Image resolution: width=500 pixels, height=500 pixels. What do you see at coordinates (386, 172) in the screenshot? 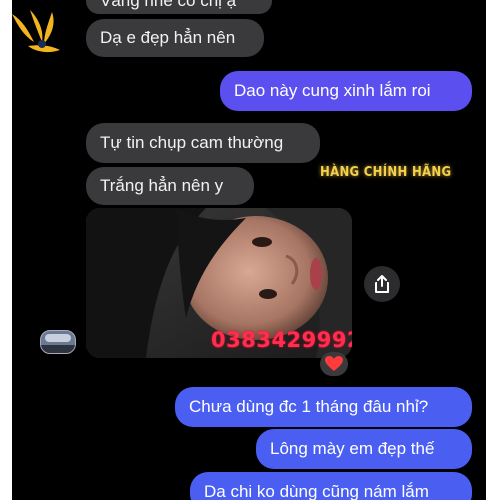
I see `authentic-stamp: HÀNG CHÍNH HÃNG` at bounding box center [386, 172].